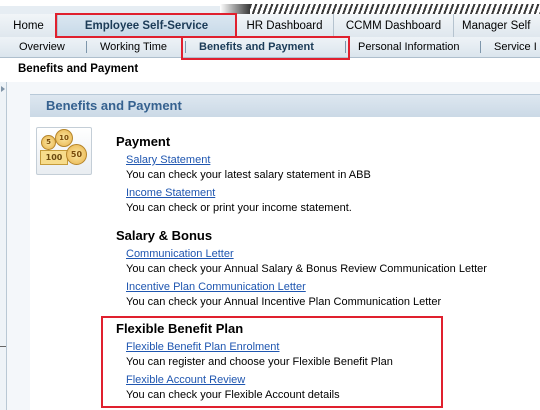  I want to click on link-communication-letter: Communication Letter, so click(180, 254).